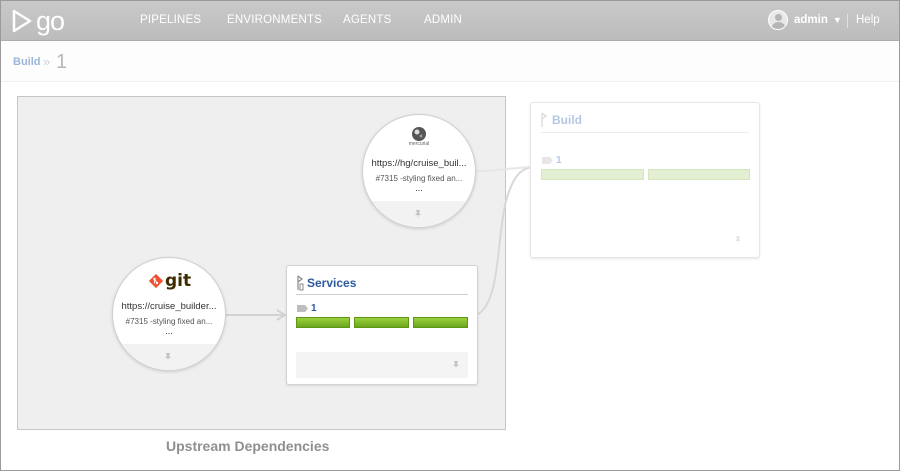 This screenshot has height=471, width=900. Describe the element at coordinates (811, 20) in the screenshot. I see `user-name: admin` at that location.